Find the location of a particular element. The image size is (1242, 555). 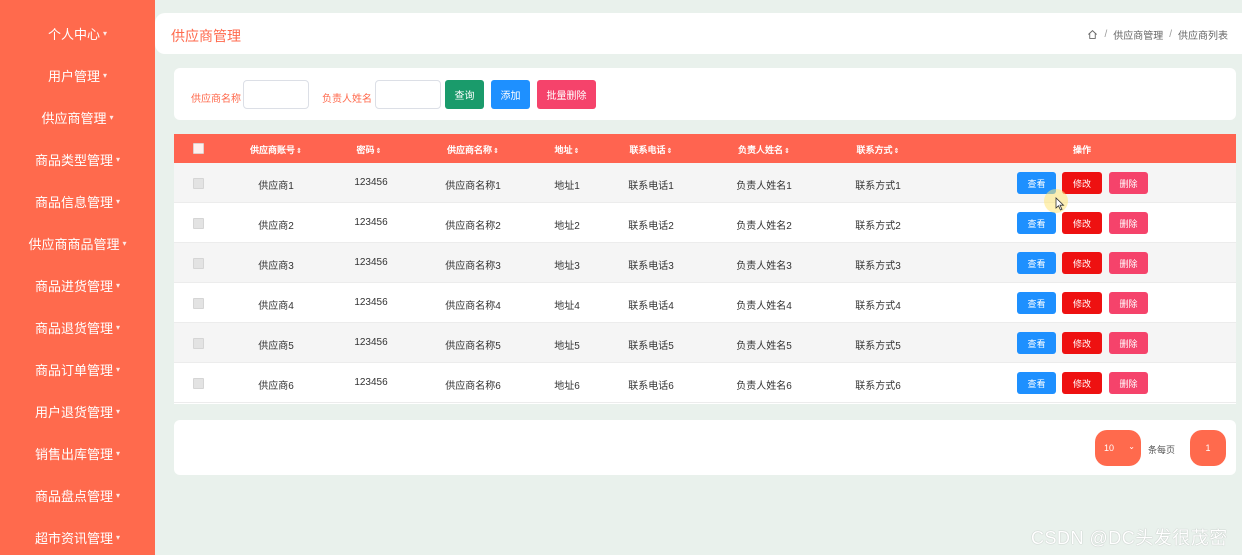

contact-name-cell: 负责人姓名2 is located at coordinates (764, 226).